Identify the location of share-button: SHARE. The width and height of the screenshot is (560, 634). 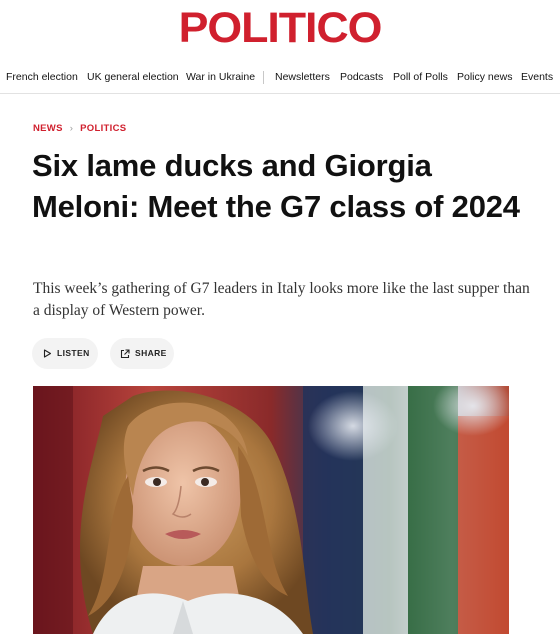
(142, 353).